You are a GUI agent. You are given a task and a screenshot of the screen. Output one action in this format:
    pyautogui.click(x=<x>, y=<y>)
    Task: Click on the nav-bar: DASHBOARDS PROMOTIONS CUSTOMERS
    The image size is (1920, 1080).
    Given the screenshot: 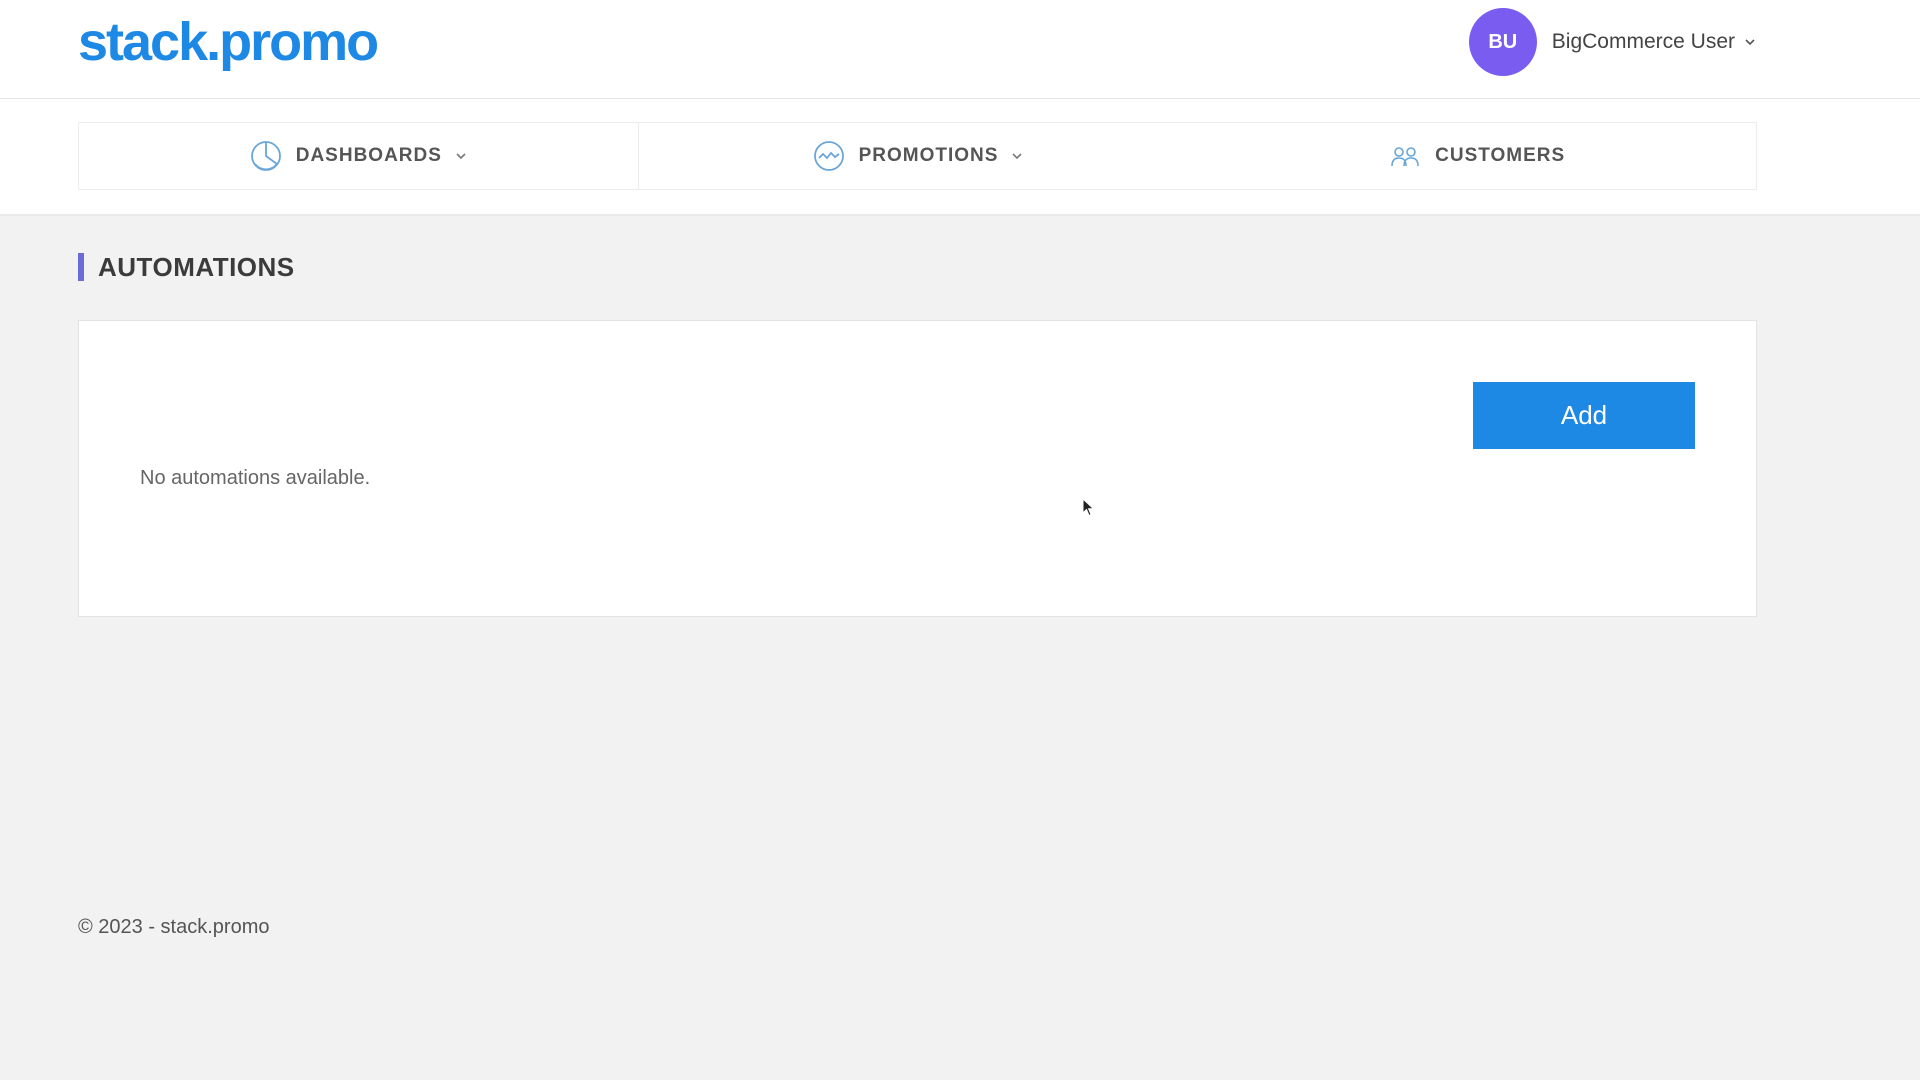 What is the action you would take?
    pyautogui.click(x=960, y=157)
    